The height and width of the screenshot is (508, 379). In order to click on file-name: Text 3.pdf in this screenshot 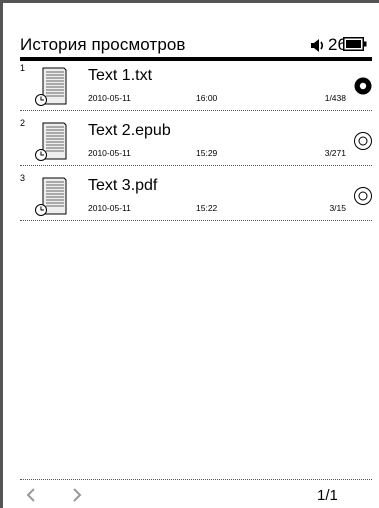, I will do `click(123, 185)`.